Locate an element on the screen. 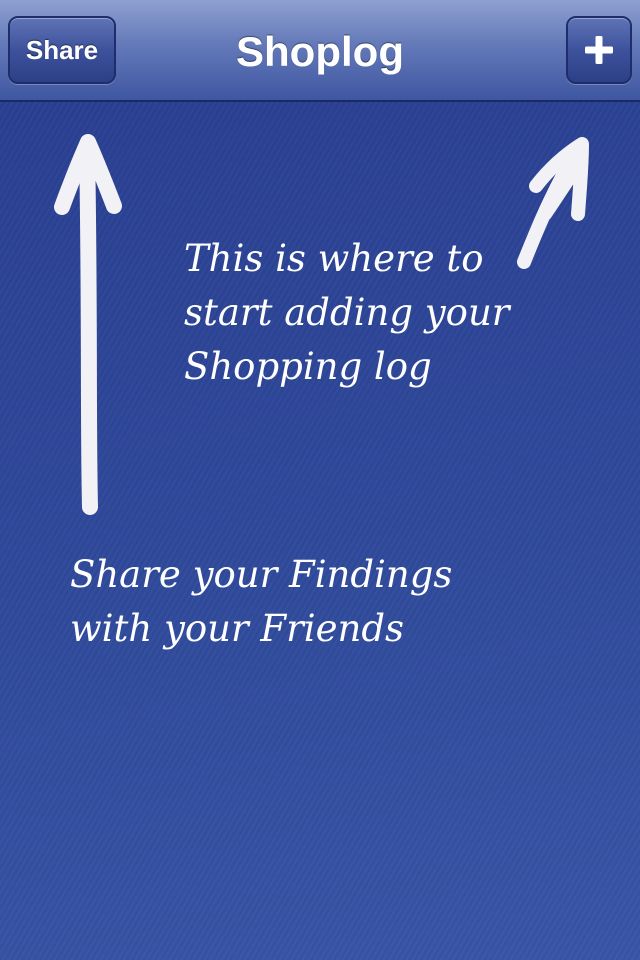 The height and width of the screenshot is (960, 640). add-hint-line: Shopping log is located at coordinates (308, 366).